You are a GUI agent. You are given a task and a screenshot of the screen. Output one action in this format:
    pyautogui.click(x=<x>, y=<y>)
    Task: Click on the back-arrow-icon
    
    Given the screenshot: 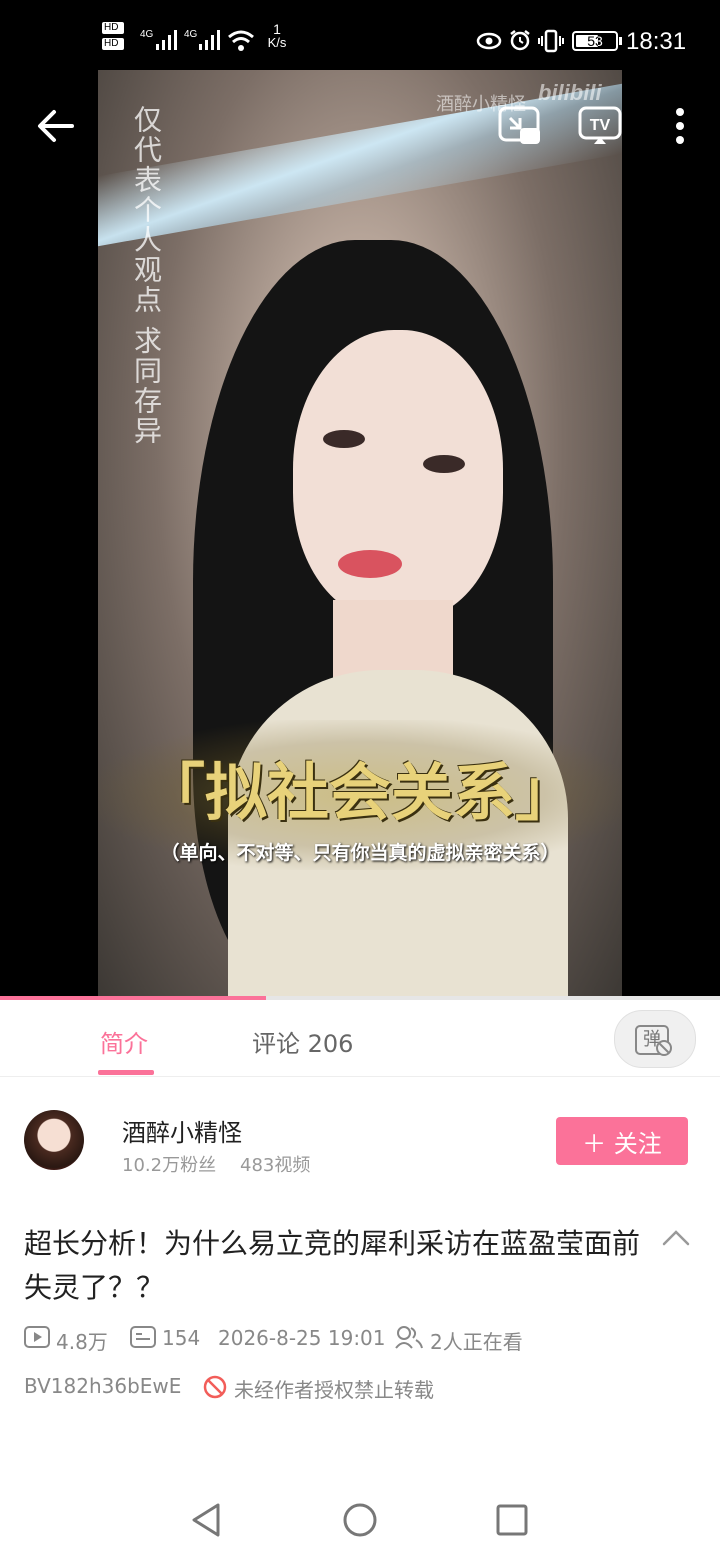 What is the action you would take?
    pyautogui.click(x=56, y=126)
    